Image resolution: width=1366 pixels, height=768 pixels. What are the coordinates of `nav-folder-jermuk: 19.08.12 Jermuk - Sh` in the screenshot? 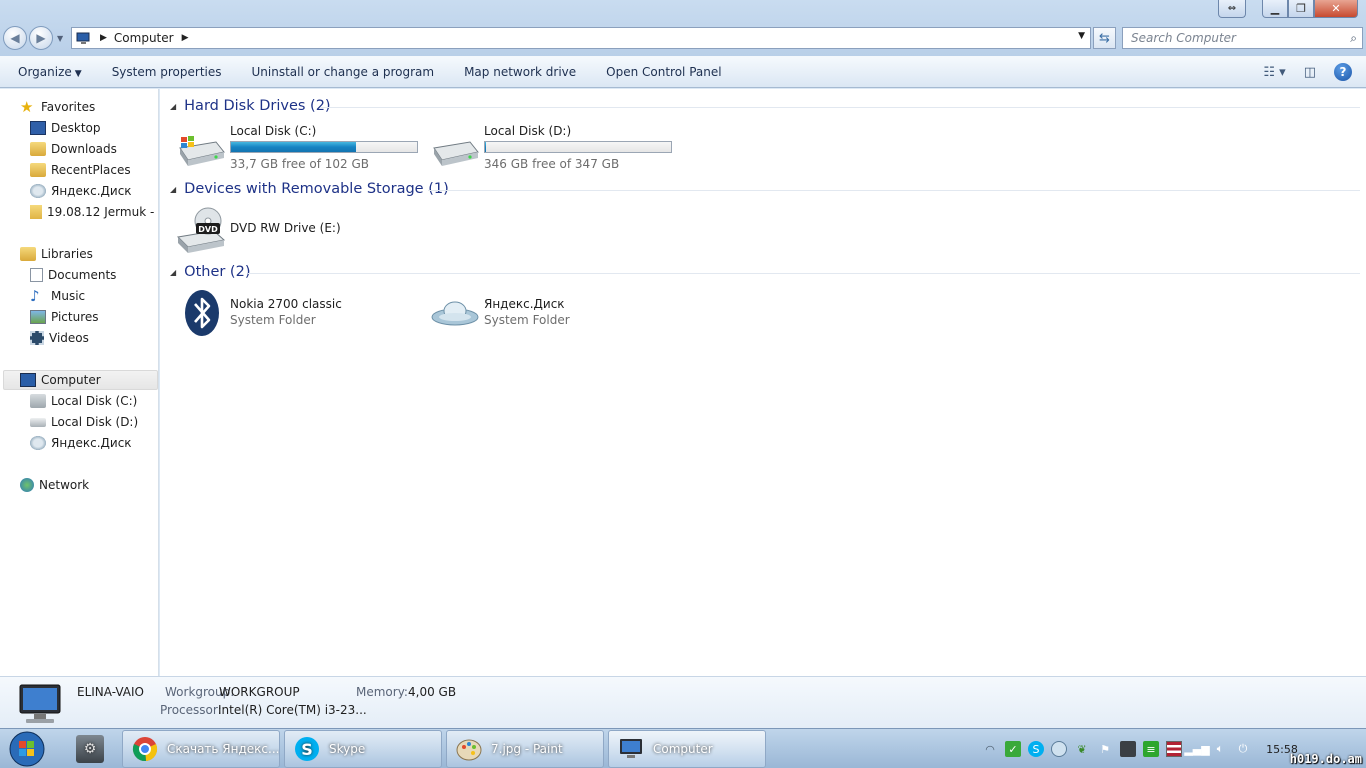 It's located at (94, 212).